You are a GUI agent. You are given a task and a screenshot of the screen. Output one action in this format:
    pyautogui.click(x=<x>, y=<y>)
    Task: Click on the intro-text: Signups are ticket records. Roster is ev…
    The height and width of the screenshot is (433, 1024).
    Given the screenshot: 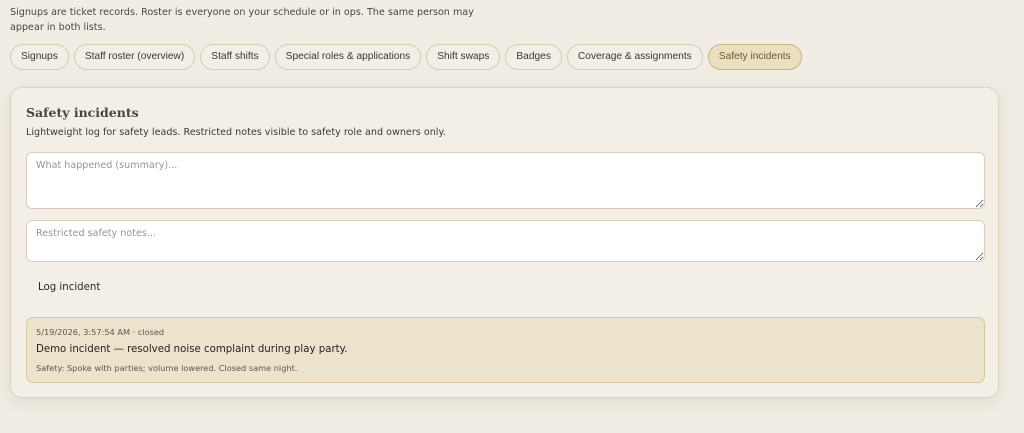 What is the action you would take?
    pyautogui.click(x=242, y=20)
    